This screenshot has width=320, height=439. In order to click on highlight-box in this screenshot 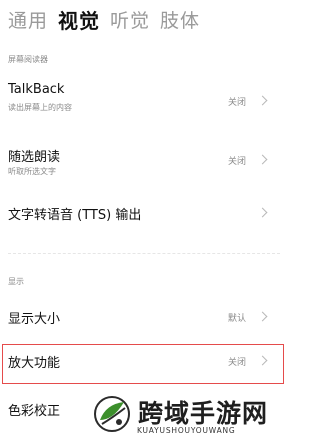, I will do `click(143, 364)`.